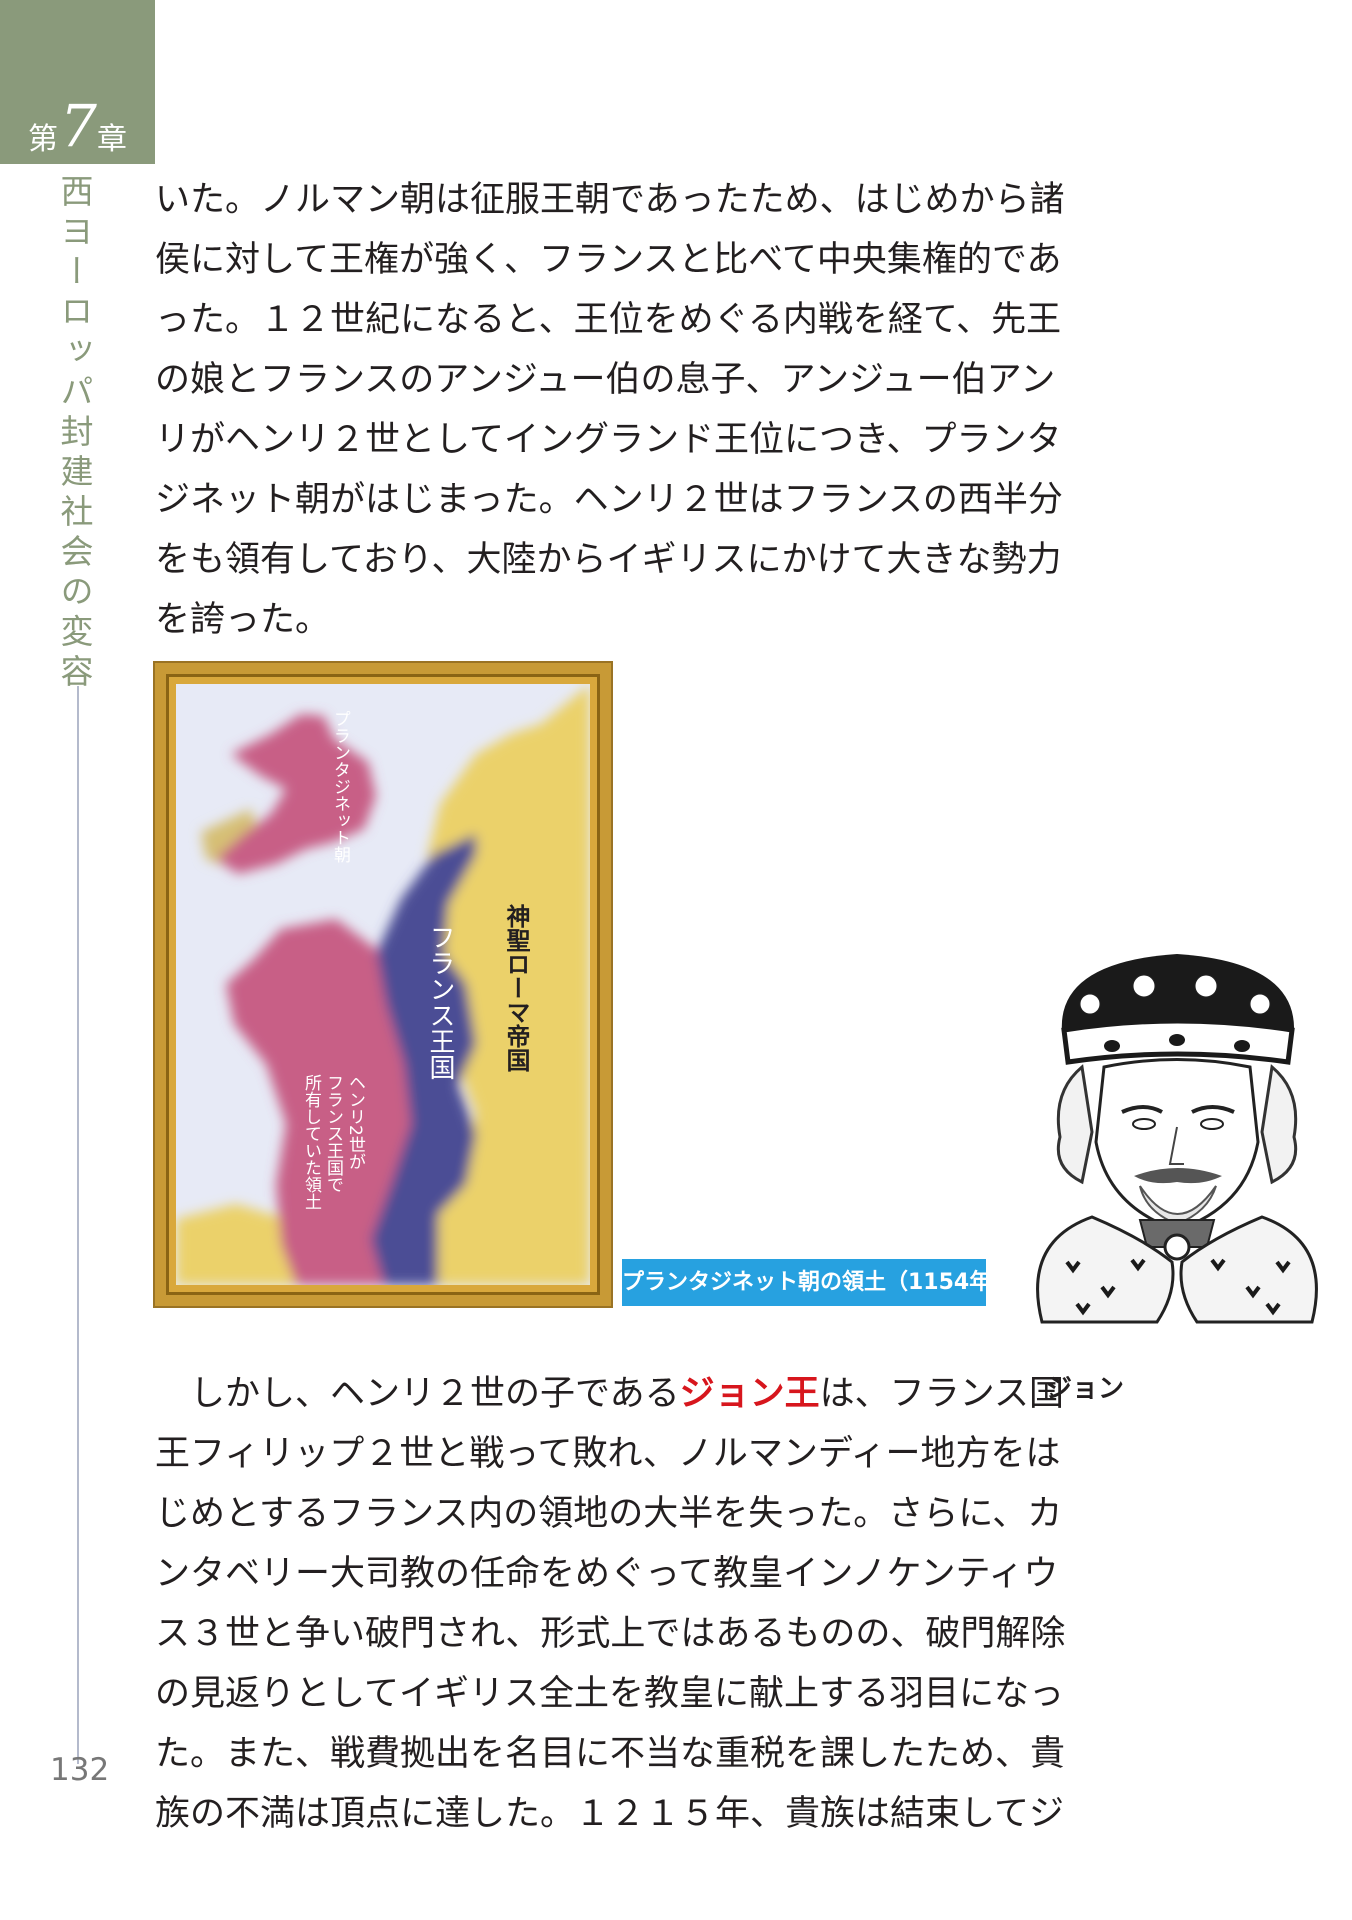 Image resolution: width=1352 pixels, height=1920 pixels. Describe the element at coordinates (607, 1574) in the screenshot. I see `text-line: ンタベリー大司教の任命をめぐって教皇インノケンティウ` at that location.